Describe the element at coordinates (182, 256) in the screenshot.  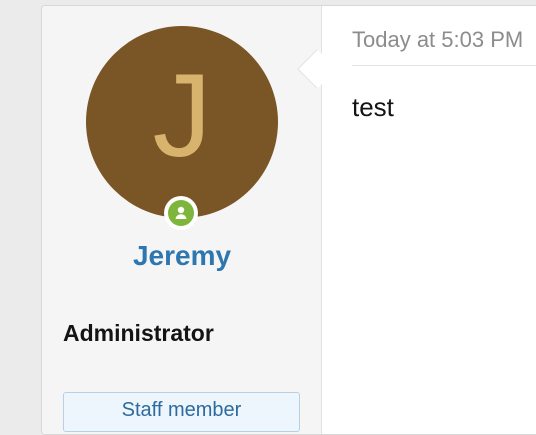
I see `username-link: Jeremy` at that location.